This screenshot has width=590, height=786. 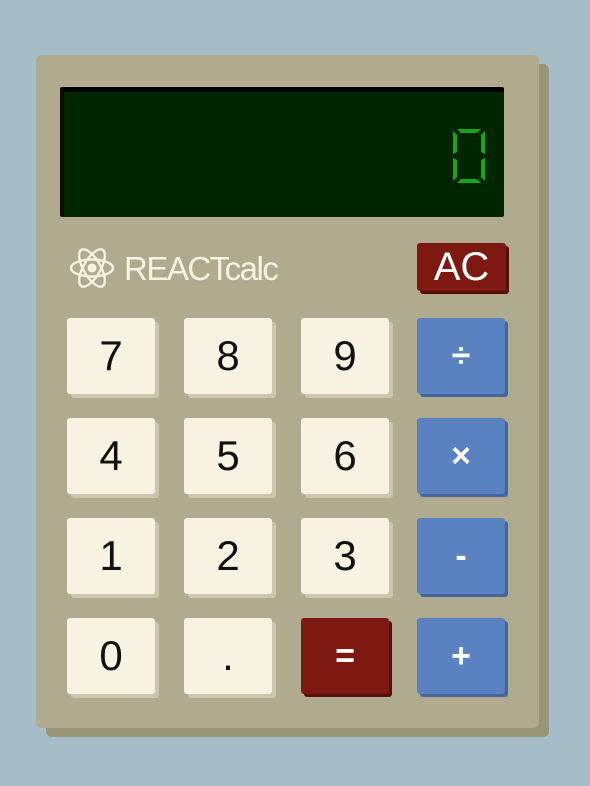 I want to click on display-value: 0, so click(x=469, y=156).